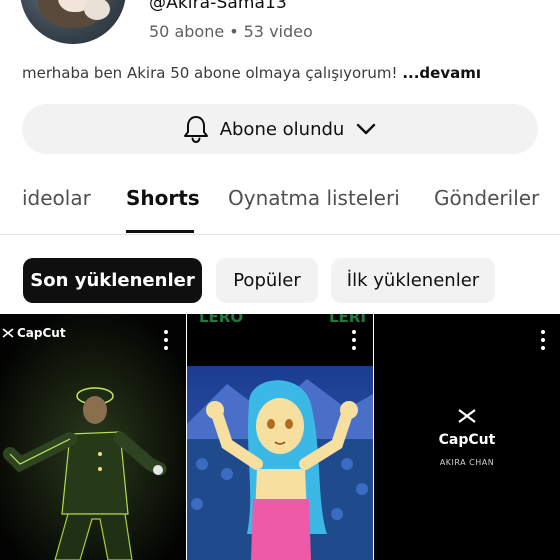 This screenshot has width=560, height=560. Describe the element at coordinates (314, 198) in the screenshot. I see `tab-playlists: Oynatma listeleri` at that location.